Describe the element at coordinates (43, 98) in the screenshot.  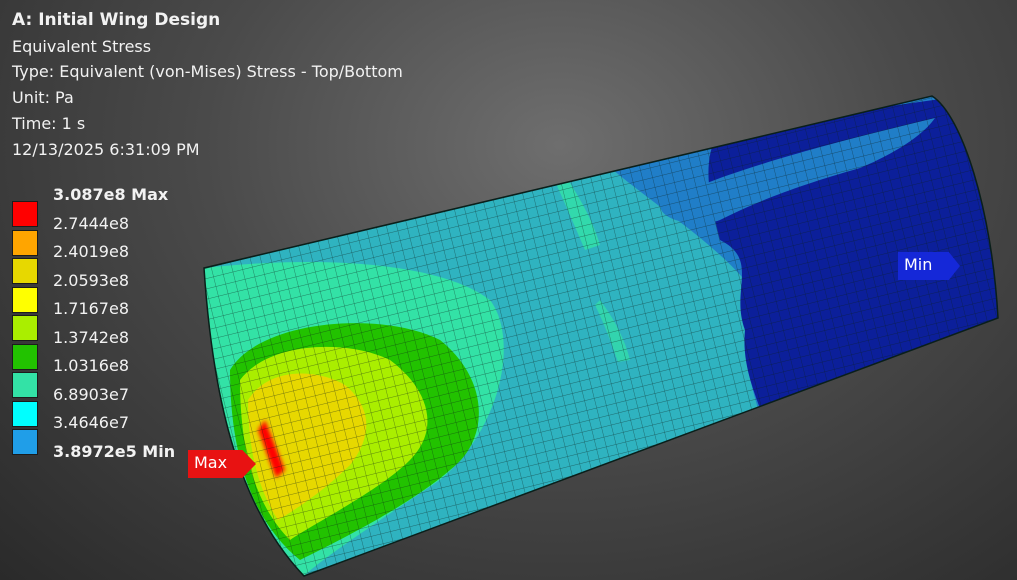
I see `unit-label: Unit: Pa` at that location.